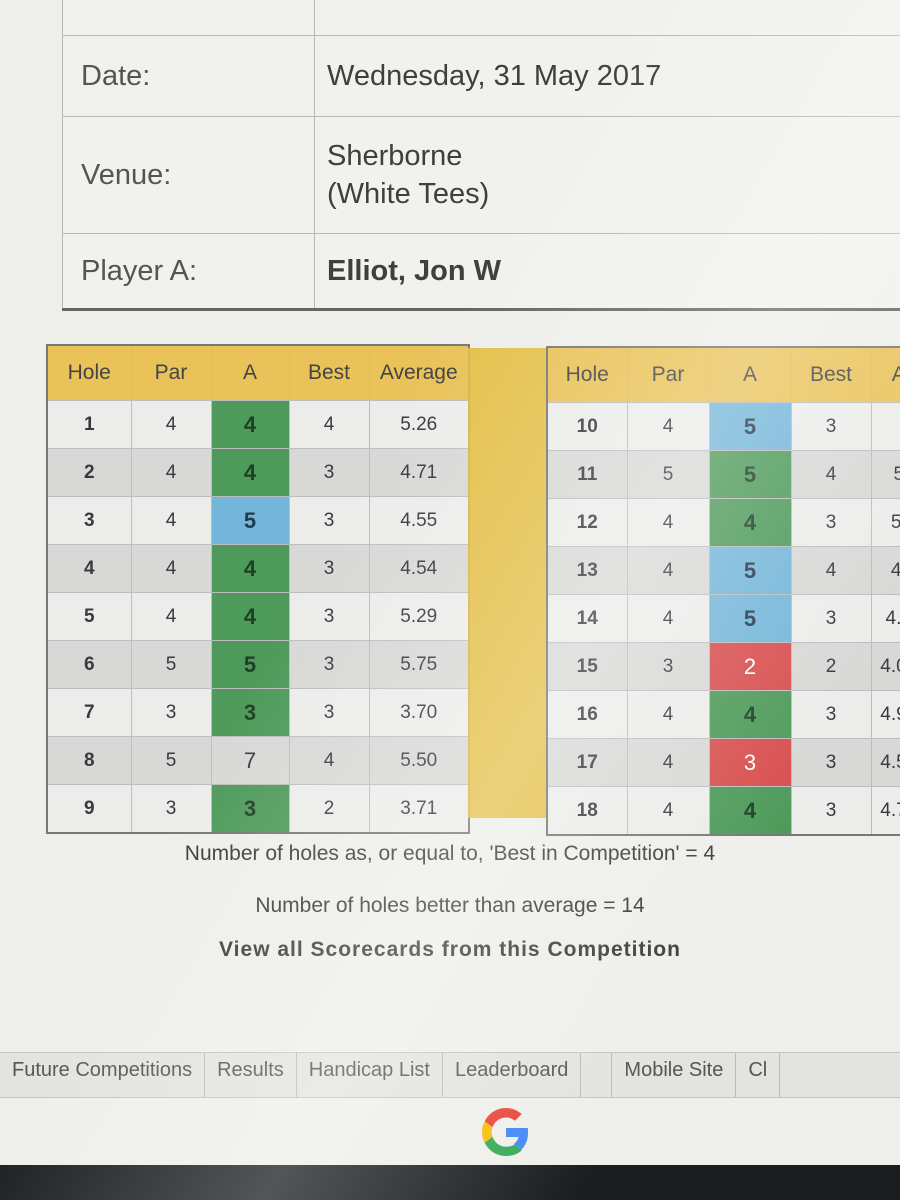 This screenshot has height=1200, width=900. What do you see at coordinates (250, 760) in the screenshot?
I see `player-a-score: 7` at bounding box center [250, 760].